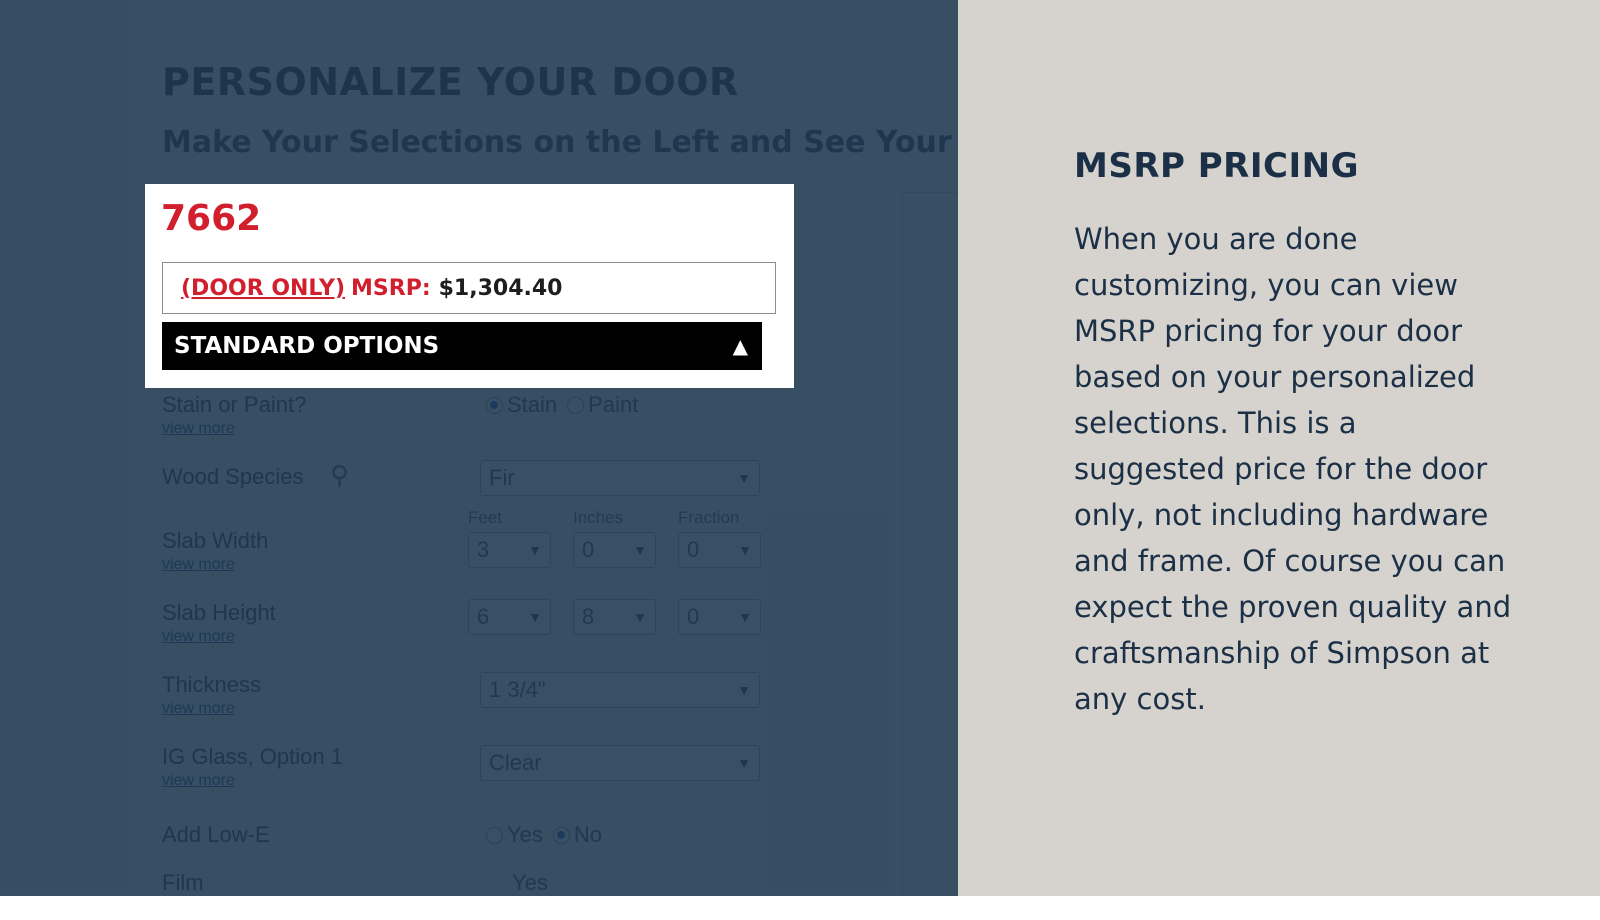 This screenshot has width=1600, height=920. Describe the element at coordinates (391, 288) in the screenshot. I see `msrp-label: MSRP:` at that location.